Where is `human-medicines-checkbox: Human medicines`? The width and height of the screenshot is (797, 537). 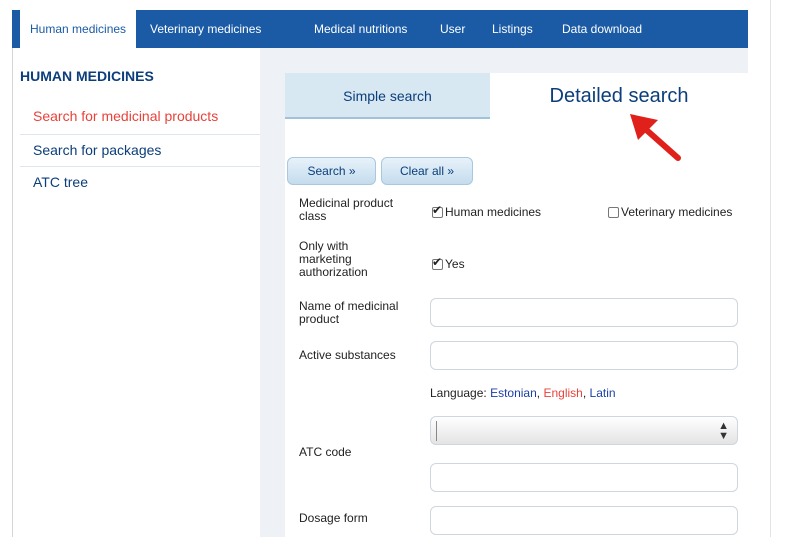
human-medicines-checkbox: Human medicines is located at coordinates (486, 212).